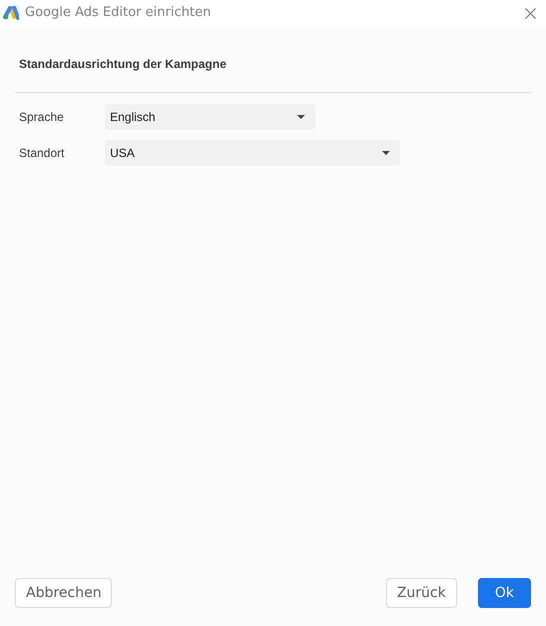  Describe the element at coordinates (11, 13) in the screenshot. I see `logo-icon` at that location.